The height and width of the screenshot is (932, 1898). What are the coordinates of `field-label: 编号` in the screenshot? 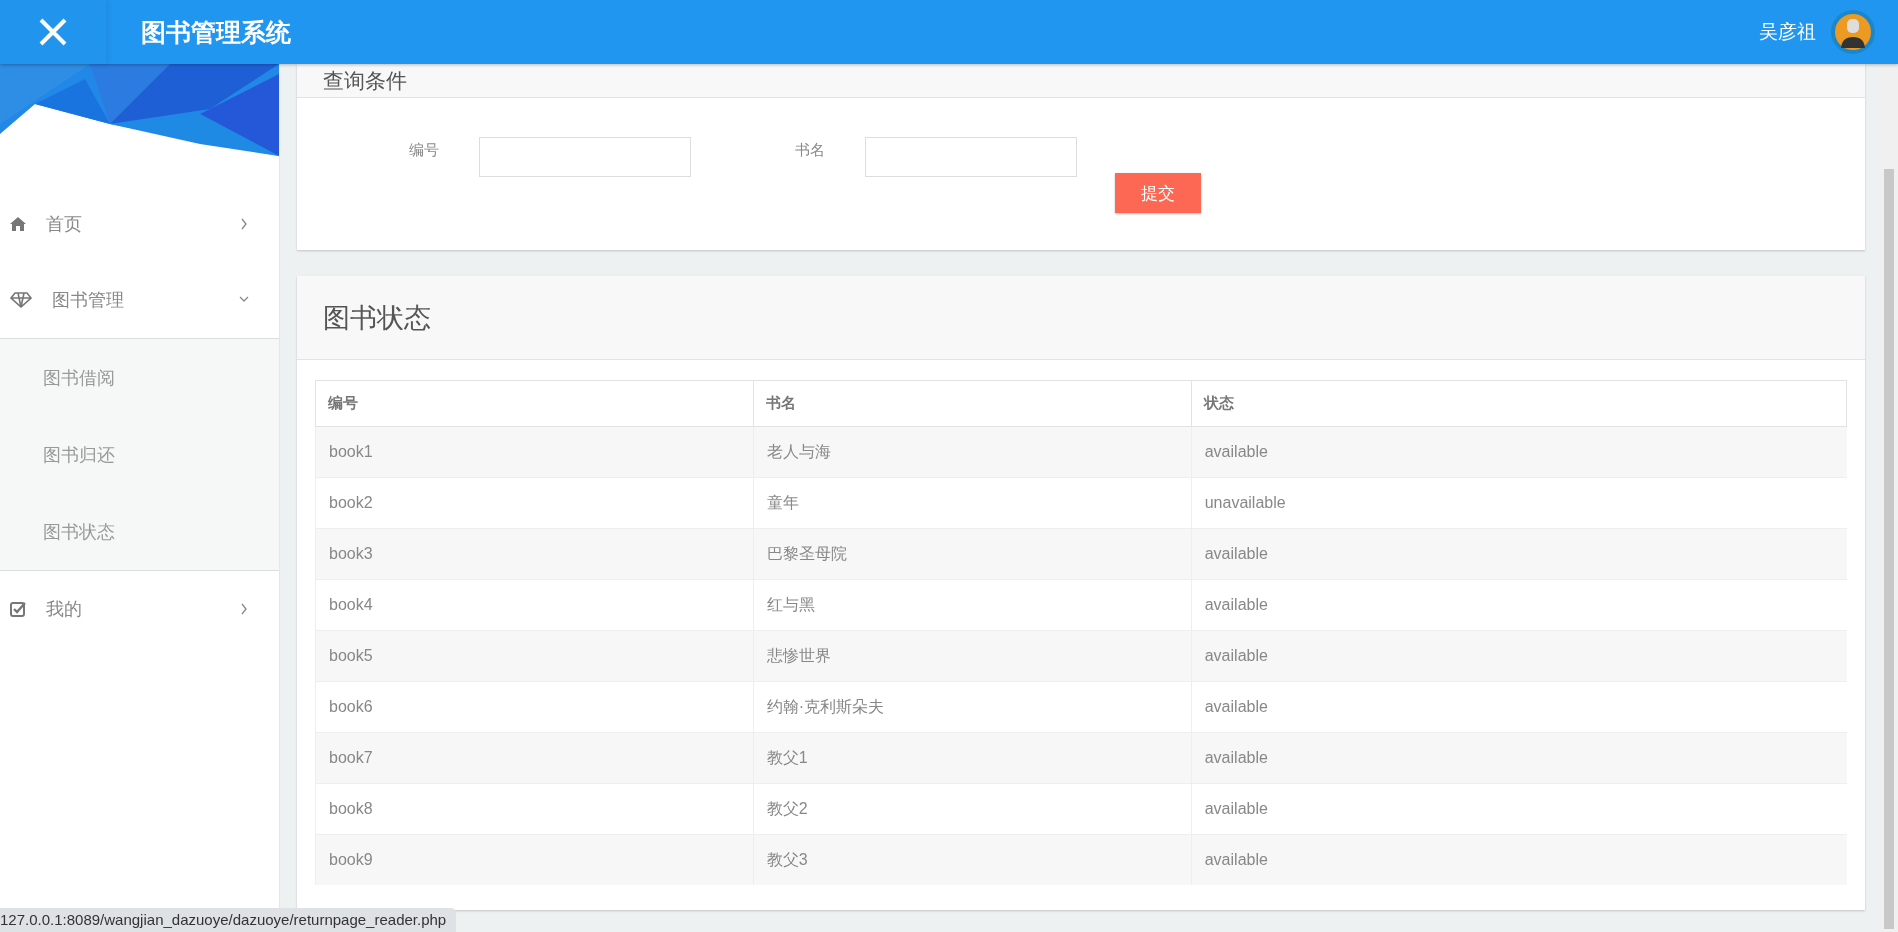 It's located at (424, 150).